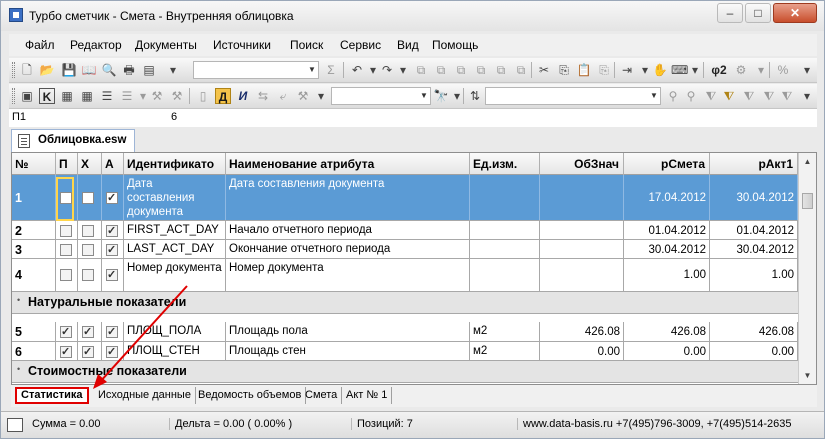  What do you see at coordinates (331, 70) in the screenshot?
I see `sum-icon: Σ` at bounding box center [331, 70].